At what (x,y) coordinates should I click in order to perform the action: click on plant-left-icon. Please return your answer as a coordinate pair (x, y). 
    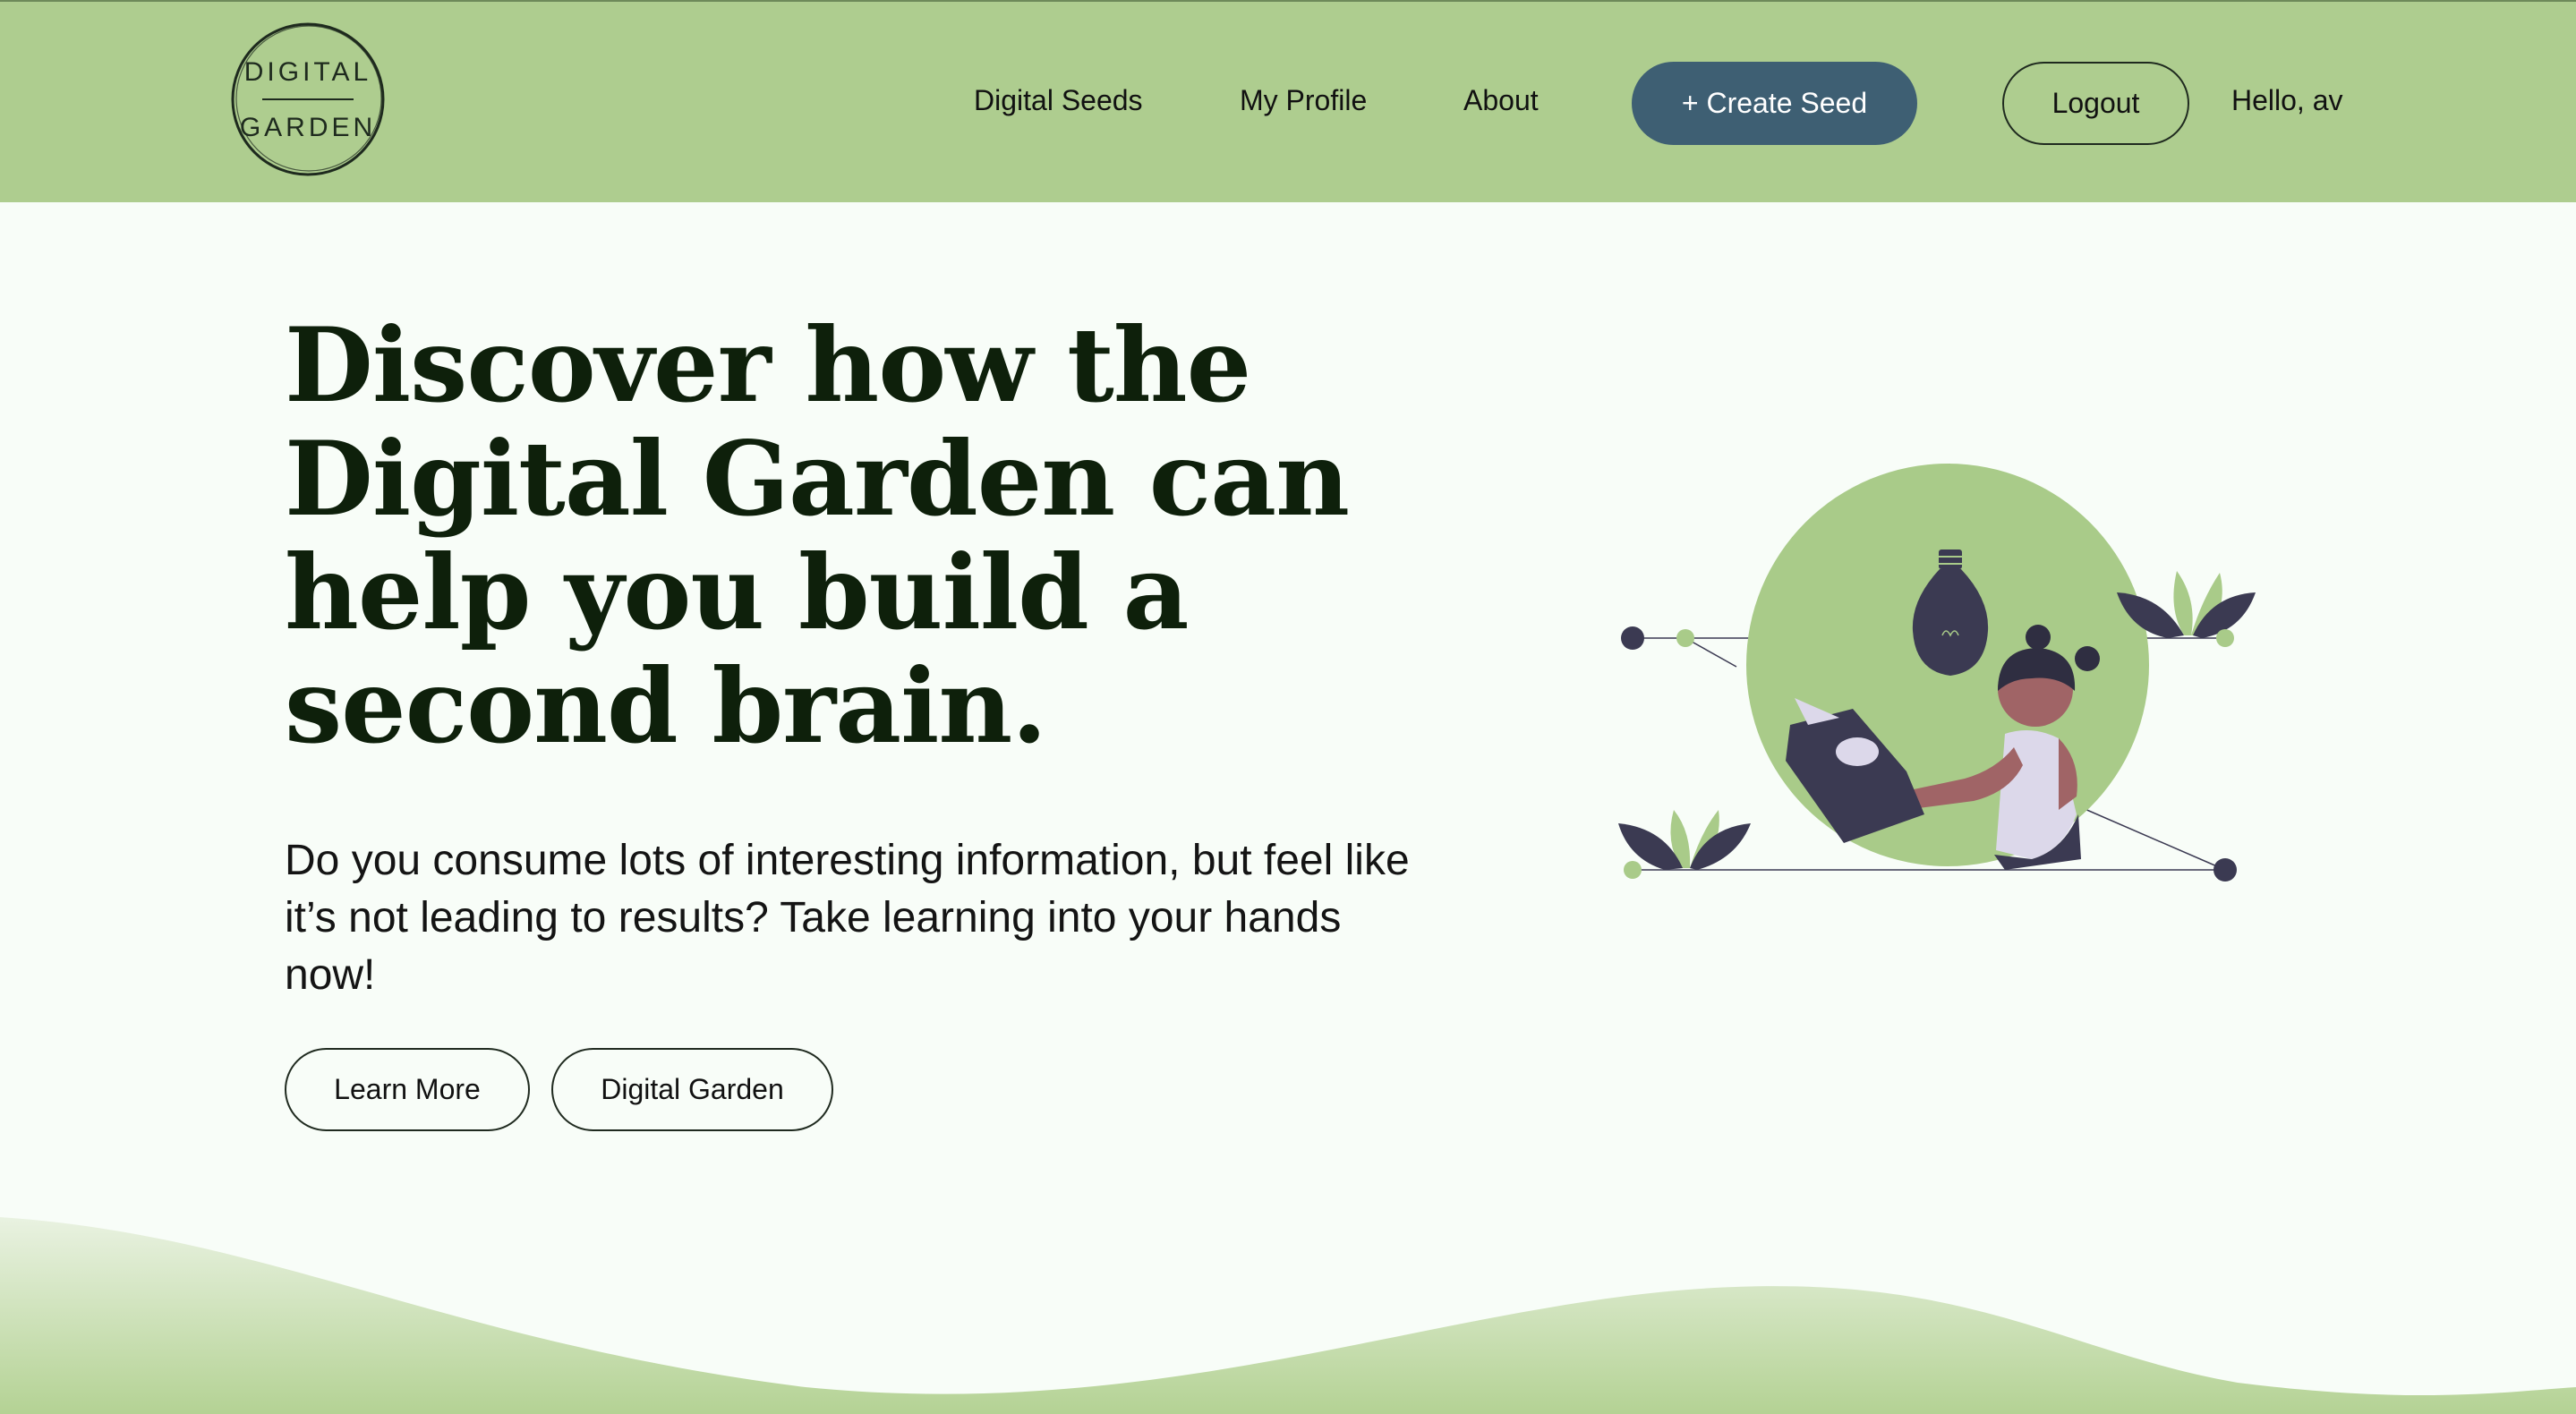
    Looking at the image, I should click on (1684, 840).